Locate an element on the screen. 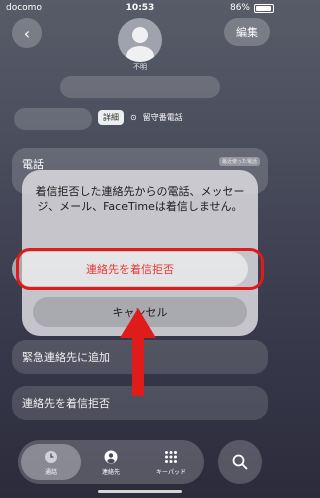 The width and height of the screenshot is (320, 498). battery-percent: 86% is located at coordinates (239, 8).